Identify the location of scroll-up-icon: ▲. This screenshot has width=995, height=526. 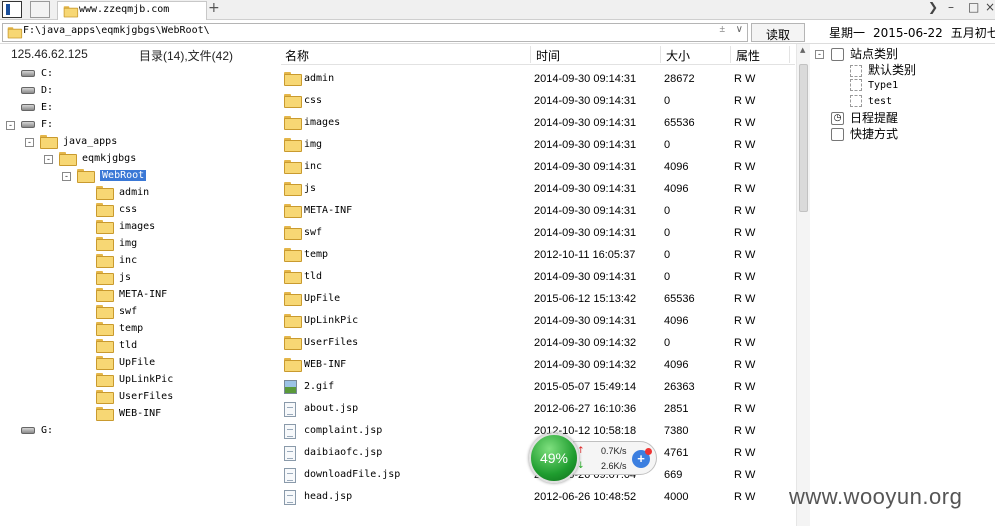
(802, 50).